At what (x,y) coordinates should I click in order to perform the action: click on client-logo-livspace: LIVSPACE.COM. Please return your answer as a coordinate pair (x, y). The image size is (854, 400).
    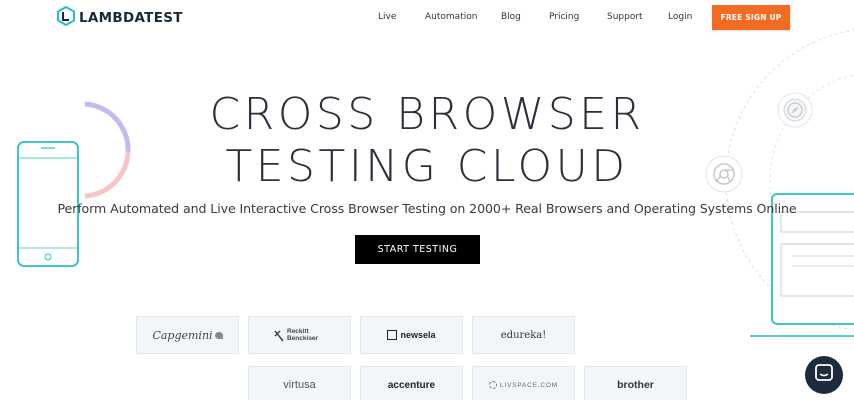
    Looking at the image, I should click on (523, 383).